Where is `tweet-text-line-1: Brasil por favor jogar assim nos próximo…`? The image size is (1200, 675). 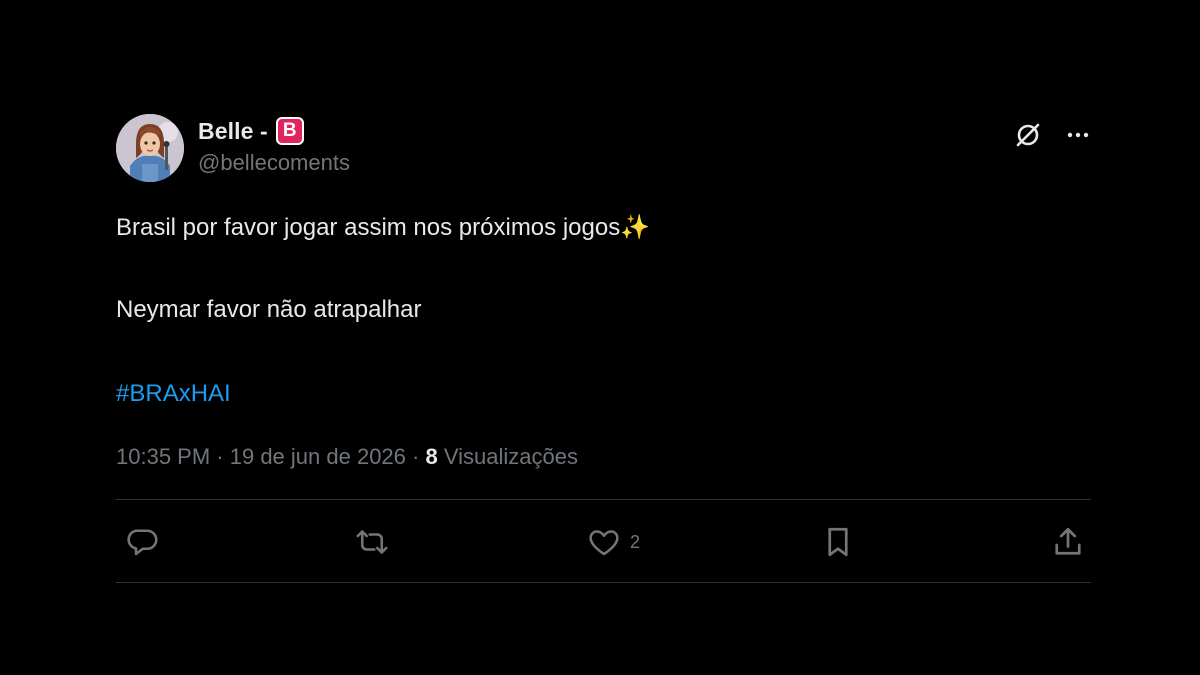 tweet-text-line-1: Brasil por favor jogar assim nos próximo… is located at coordinates (383, 227).